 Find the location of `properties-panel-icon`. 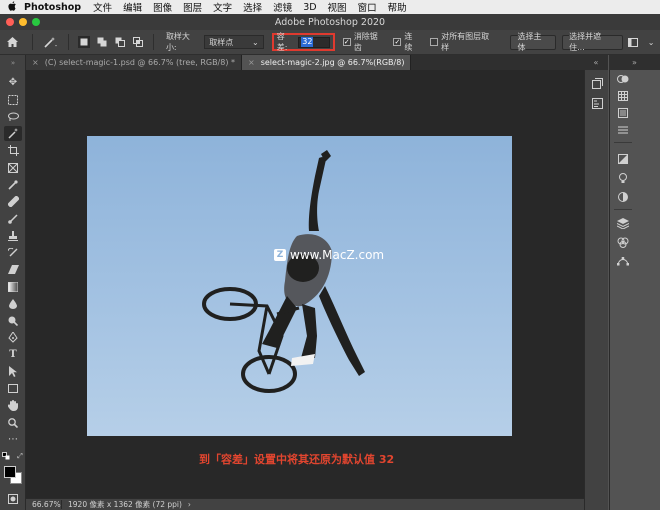

properties-panel-icon is located at coordinates (597, 103).